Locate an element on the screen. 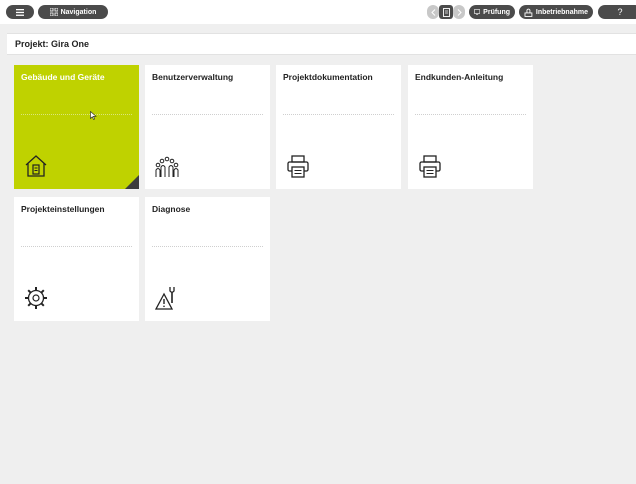 This screenshot has height=484, width=636. arrow-right-icon is located at coordinates (459, 12).